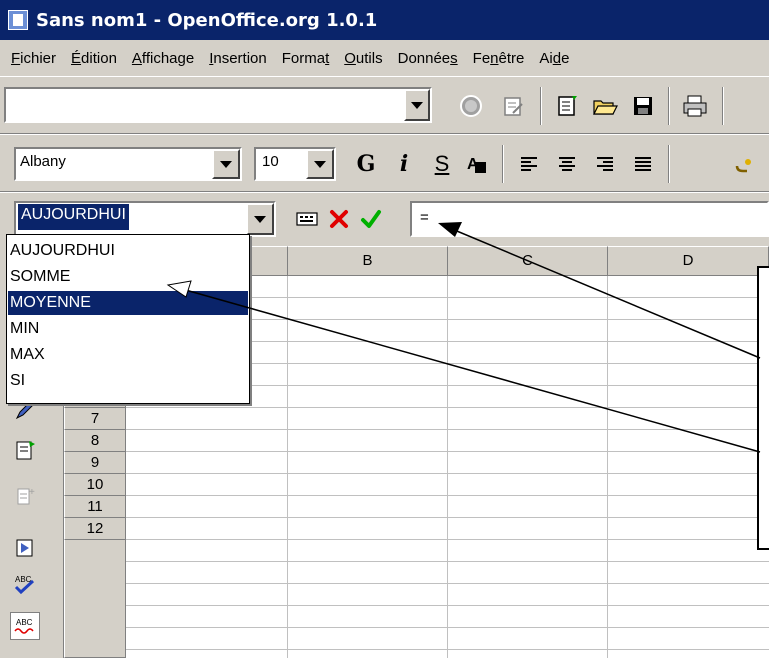 Image resolution: width=769 pixels, height=658 pixels. Describe the element at coordinates (499, 58) in the screenshot. I see `menu-fenetre: Fenêtre` at that location.